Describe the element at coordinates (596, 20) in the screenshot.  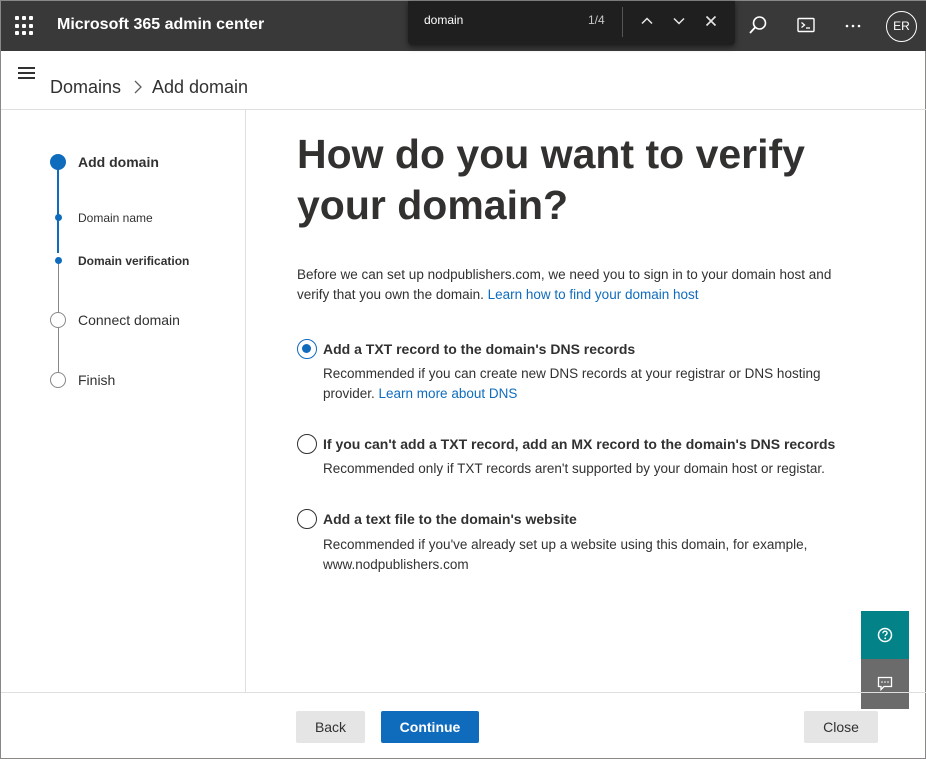
I see `find-match-count: 1/4` at that location.